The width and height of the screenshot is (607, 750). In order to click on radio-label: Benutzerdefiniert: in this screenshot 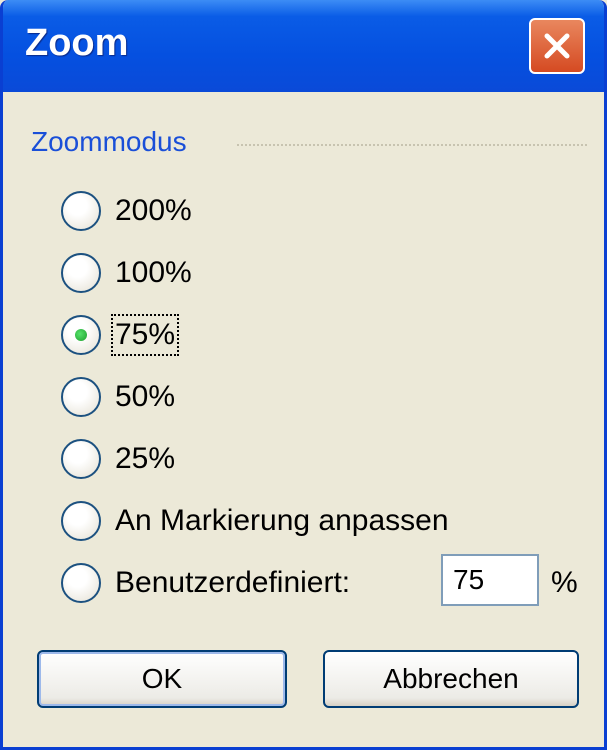, I will do `click(233, 582)`.